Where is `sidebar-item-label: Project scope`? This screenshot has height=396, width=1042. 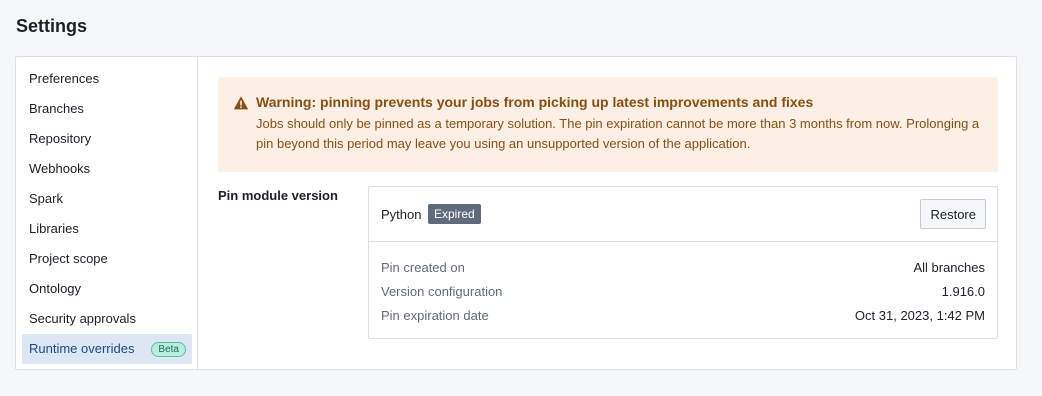
sidebar-item-label: Project scope is located at coordinates (68, 258).